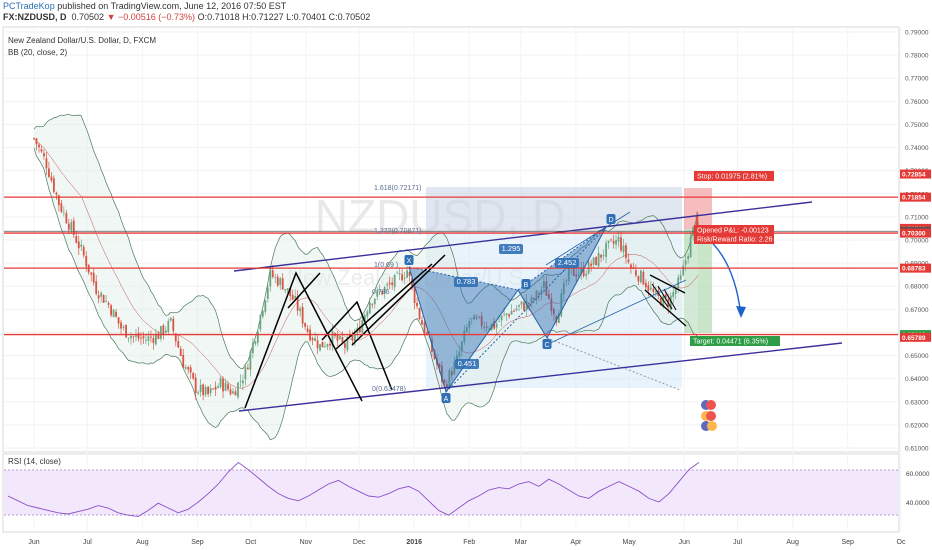 This screenshot has height=550, width=932. What do you see at coordinates (397, 188) in the screenshot?
I see `fib-label: 1.618(0.72171)` at bounding box center [397, 188].